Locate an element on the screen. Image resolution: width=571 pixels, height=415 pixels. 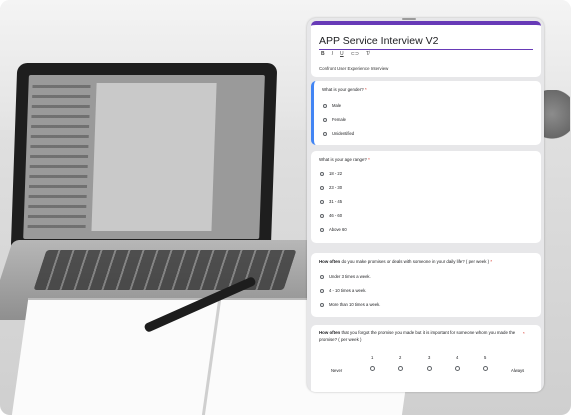
panel-handle is located at coordinates (409, 19).